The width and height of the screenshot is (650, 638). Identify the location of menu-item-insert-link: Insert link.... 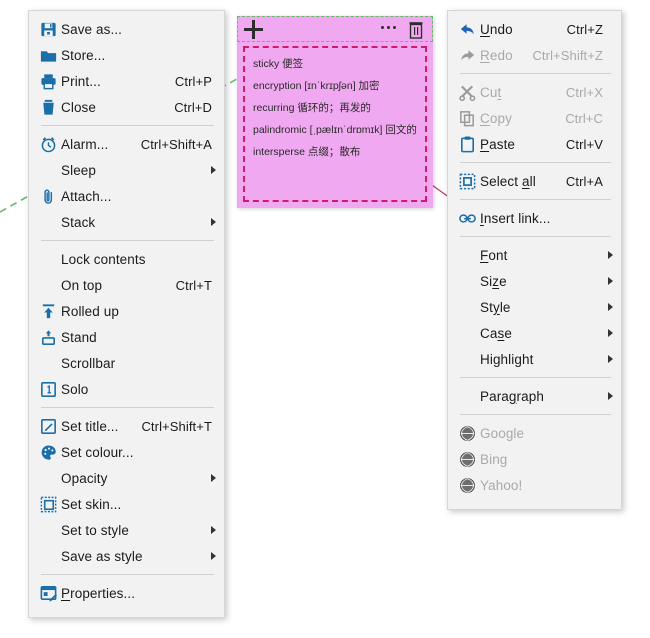
(534, 218).